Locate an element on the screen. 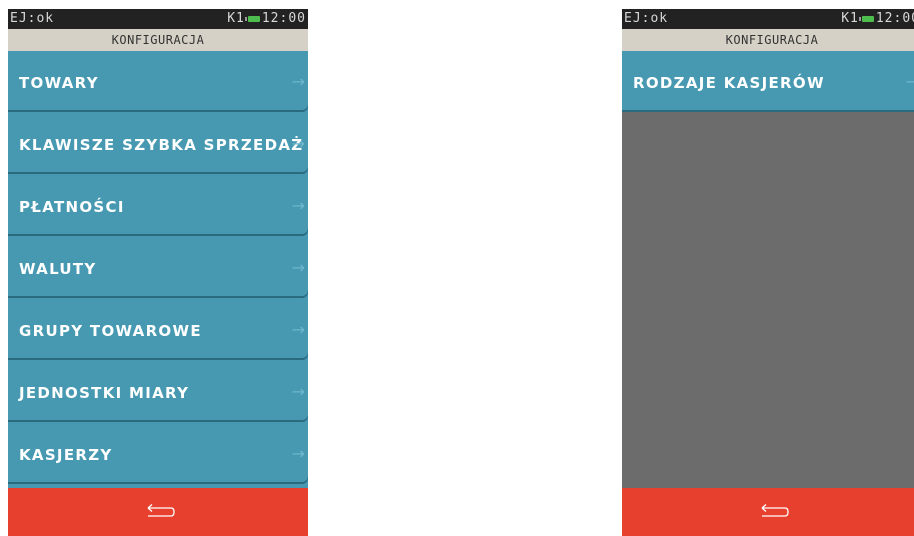 This screenshot has width=914, height=536. menu-item-towary: TOWARY → is located at coordinates (158, 80).